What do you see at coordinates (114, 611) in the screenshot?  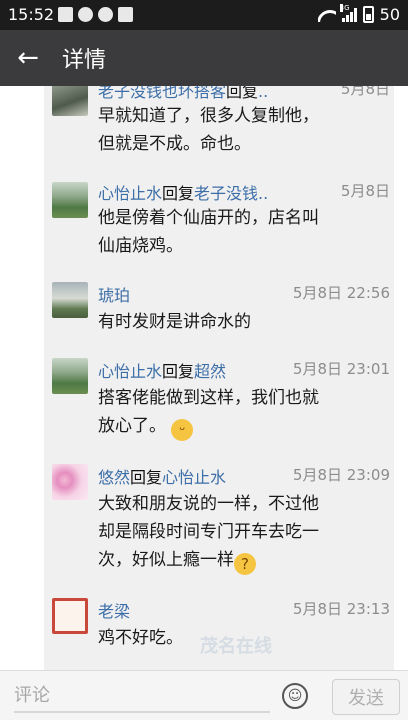 I see `commenter-name: 老梁` at bounding box center [114, 611].